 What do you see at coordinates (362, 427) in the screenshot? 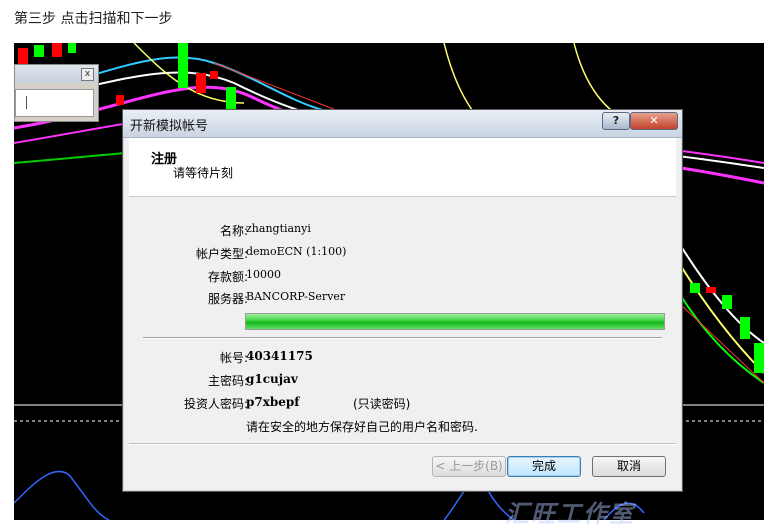
I see `save-credentials-note: 请在安全的地方保存好自己的用户名和密码.` at bounding box center [362, 427].